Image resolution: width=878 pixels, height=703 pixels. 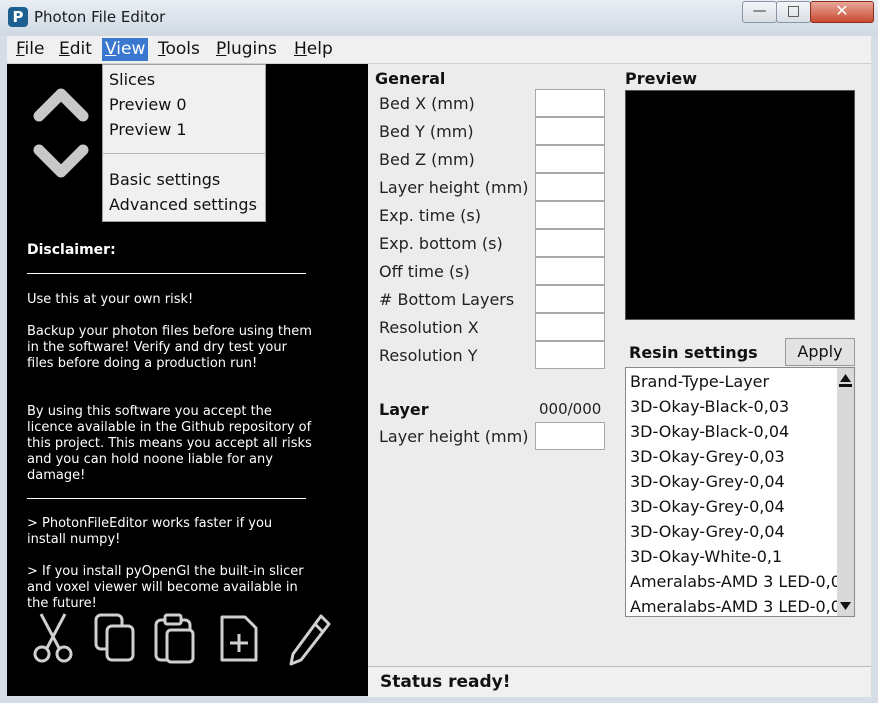 What do you see at coordinates (71, 250) in the screenshot?
I see `disclaimer-title: Disclaimer:` at bounding box center [71, 250].